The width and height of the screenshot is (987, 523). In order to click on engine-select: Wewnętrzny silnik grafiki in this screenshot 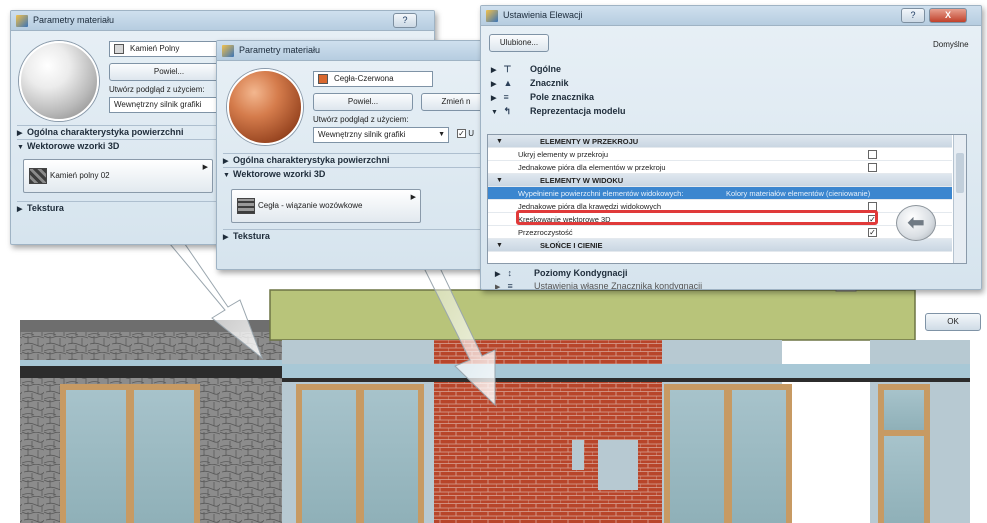, I will do `click(169, 105)`.